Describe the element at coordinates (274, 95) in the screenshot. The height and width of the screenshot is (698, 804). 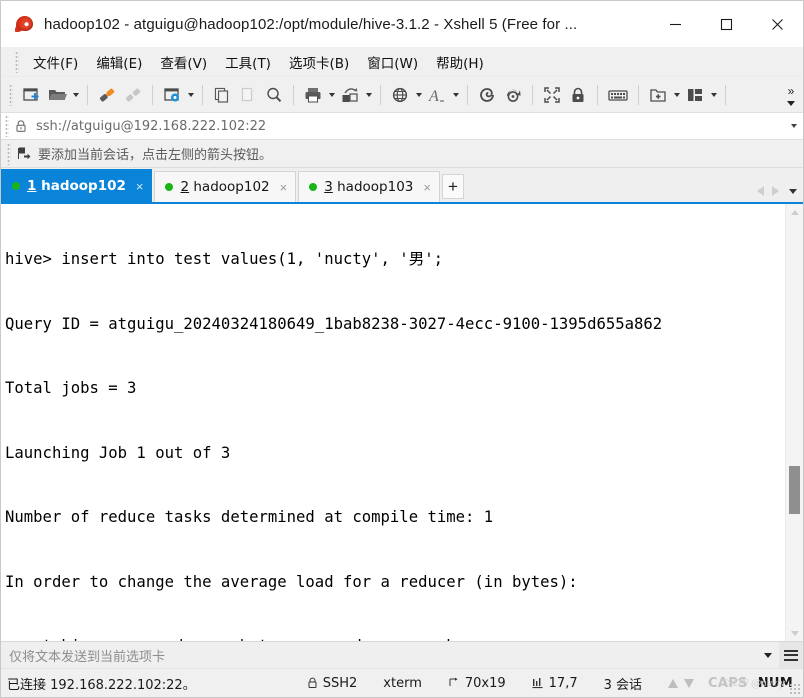
I see `find-button` at that location.